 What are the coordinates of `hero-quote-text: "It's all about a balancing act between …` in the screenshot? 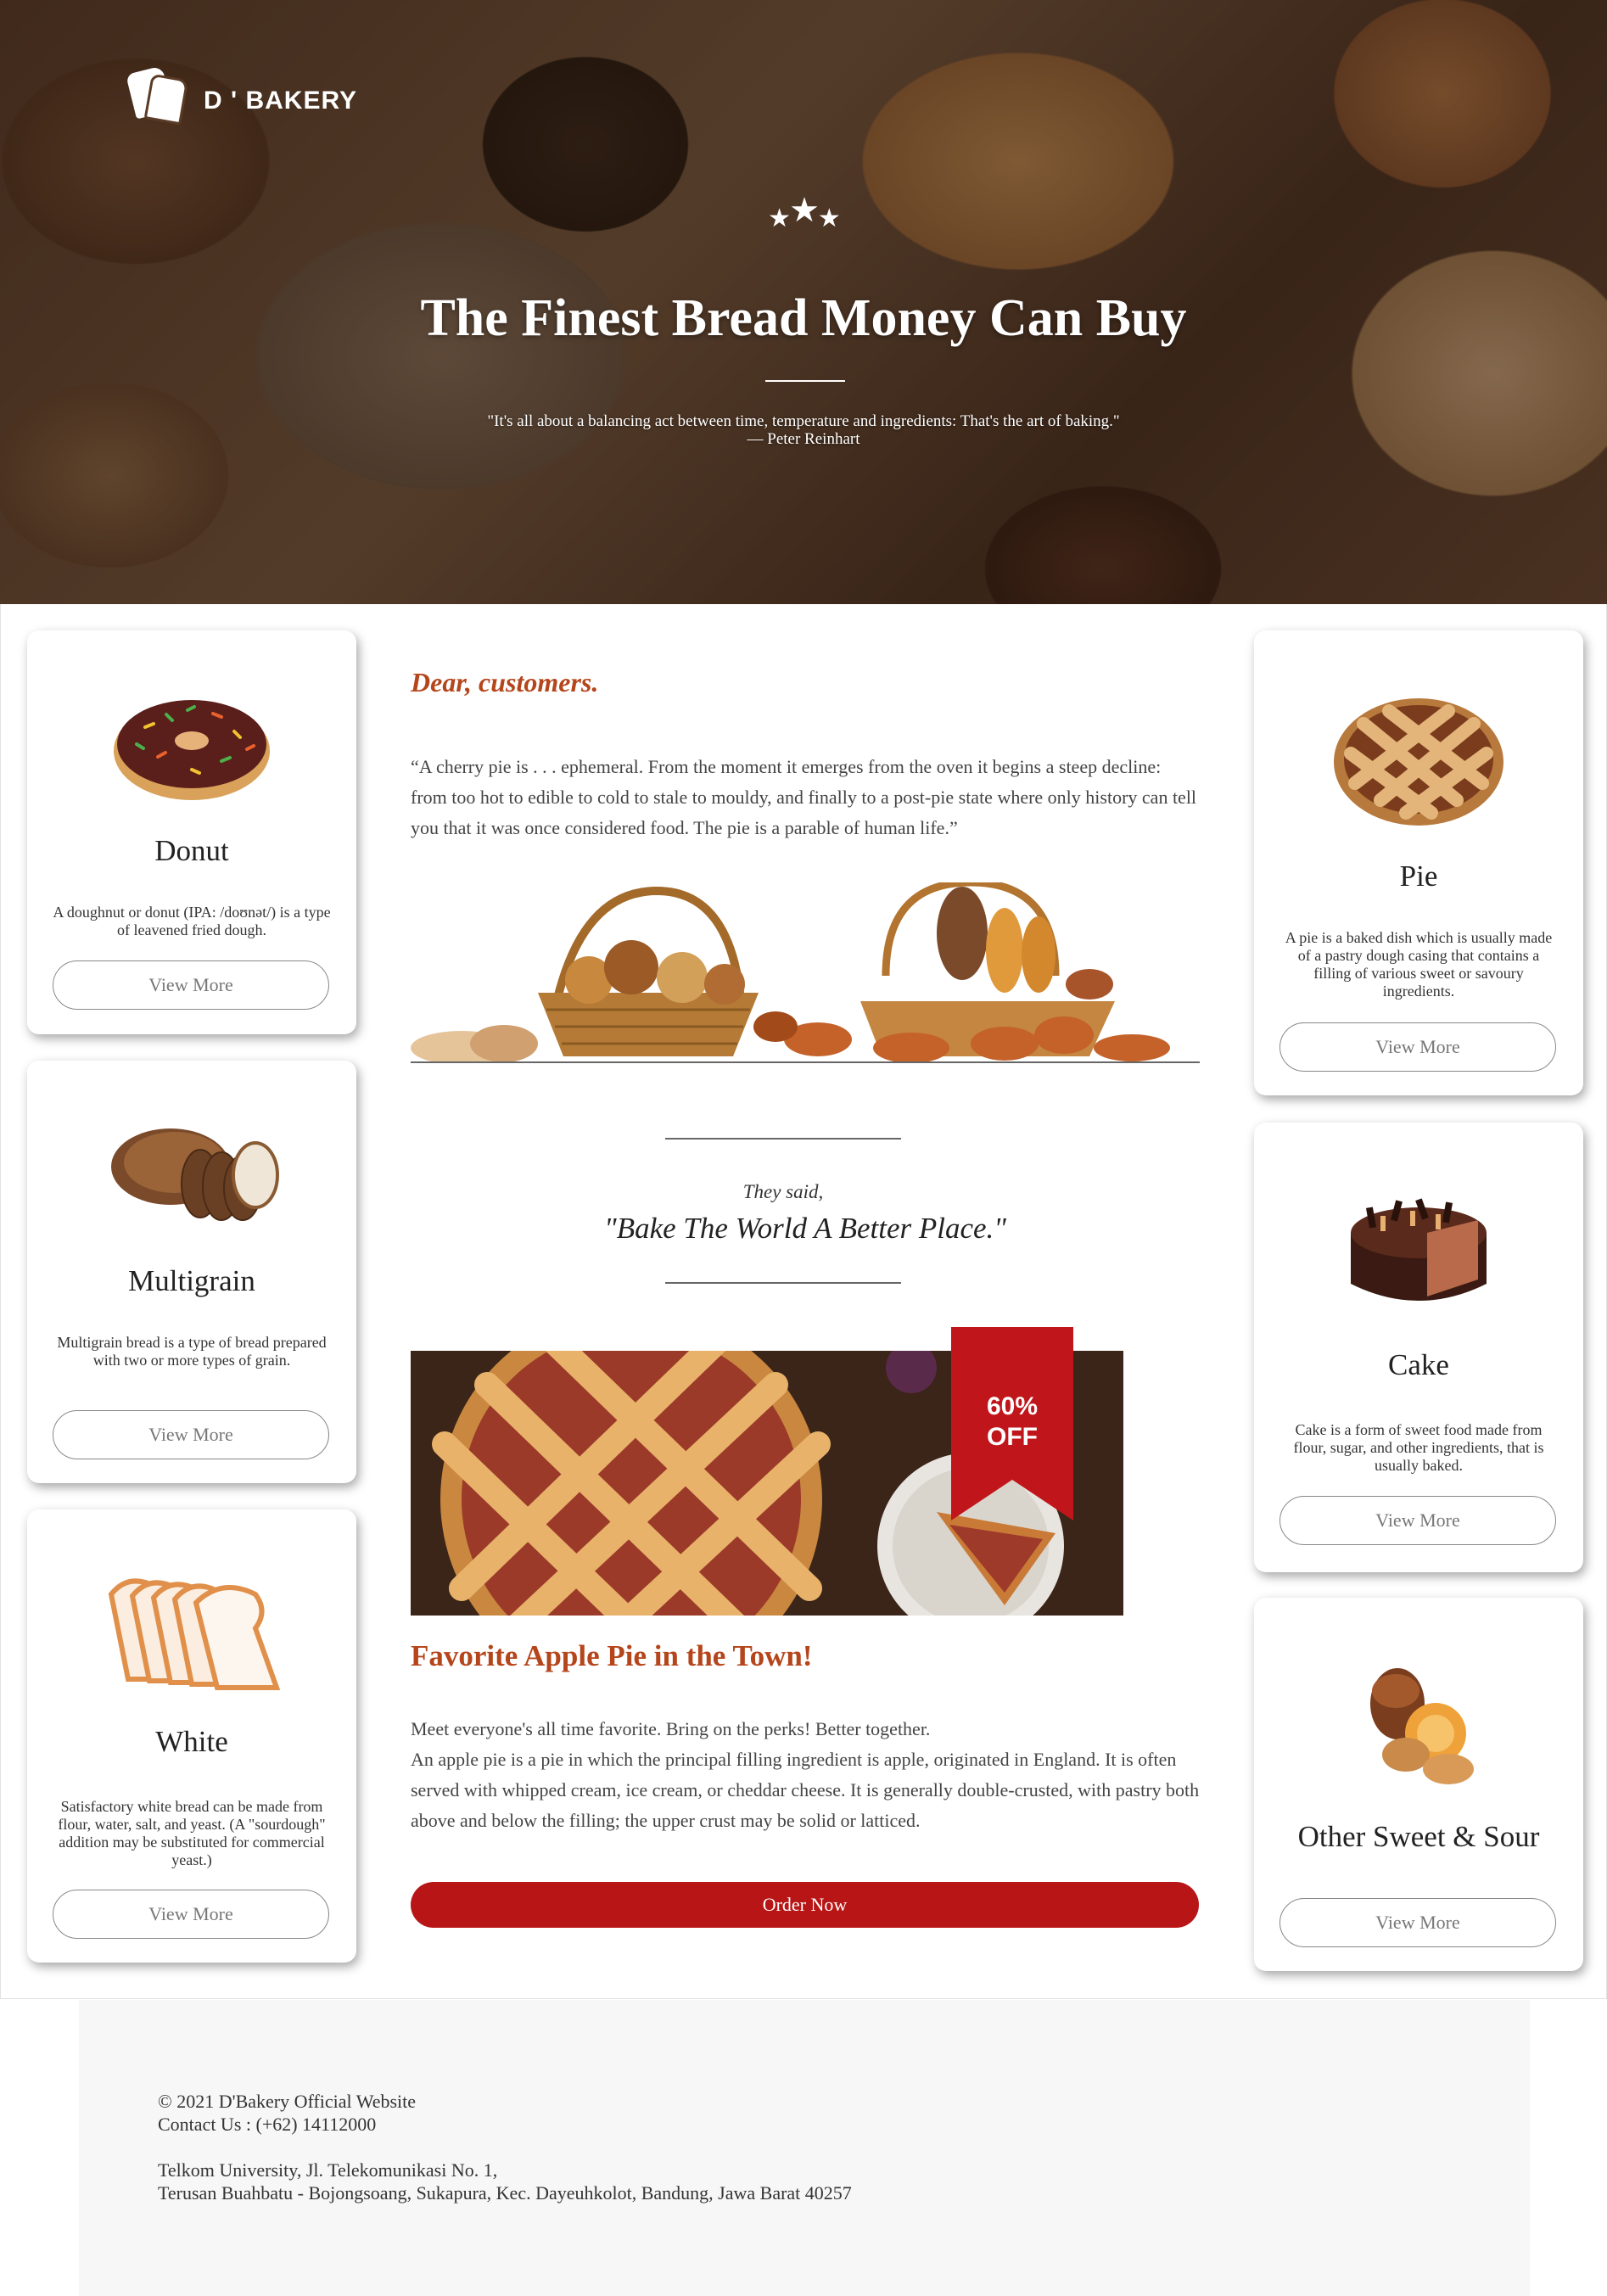 It's located at (803, 421).